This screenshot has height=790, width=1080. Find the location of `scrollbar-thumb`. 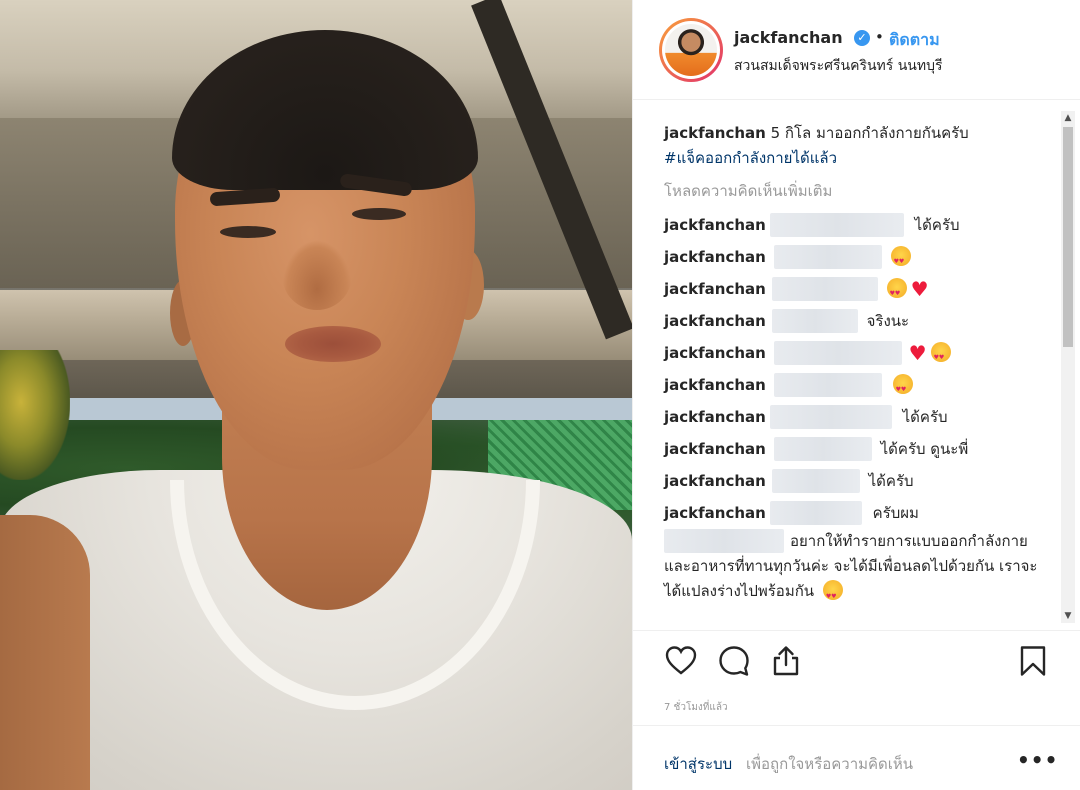

scrollbar-thumb is located at coordinates (1068, 237).